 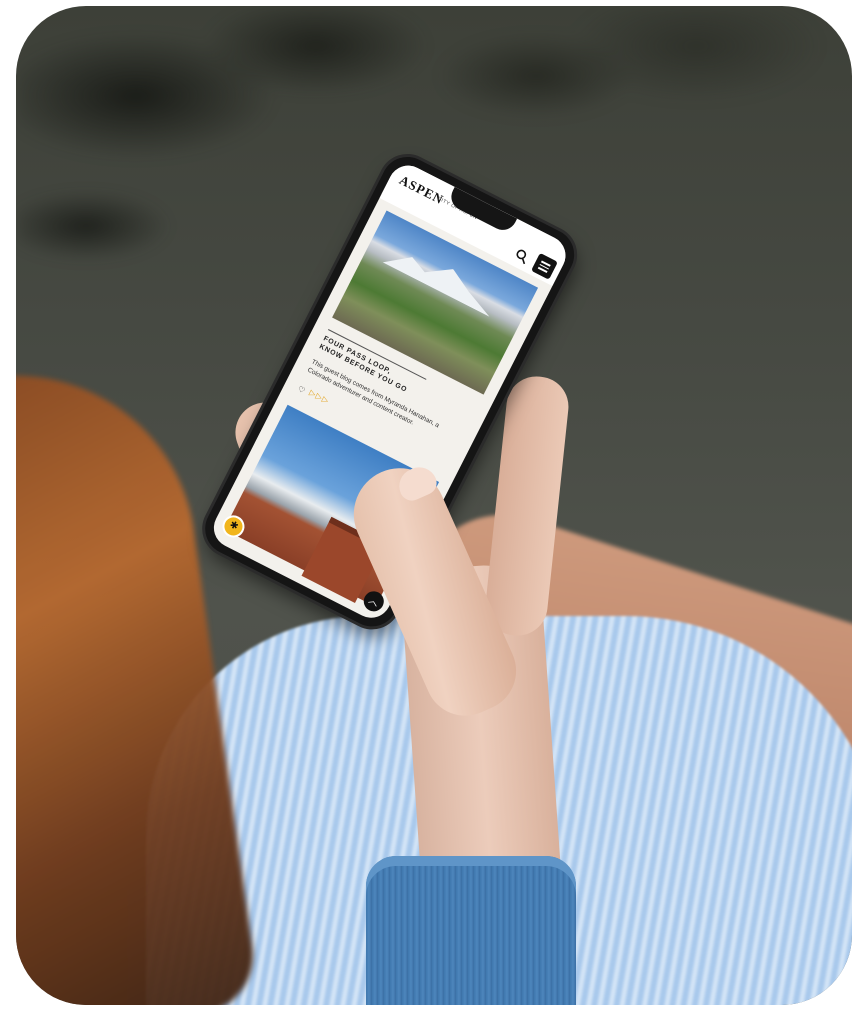 What do you see at coordinates (521, 255) in the screenshot?
I see `search-icon` at bounding box center [521, 255].